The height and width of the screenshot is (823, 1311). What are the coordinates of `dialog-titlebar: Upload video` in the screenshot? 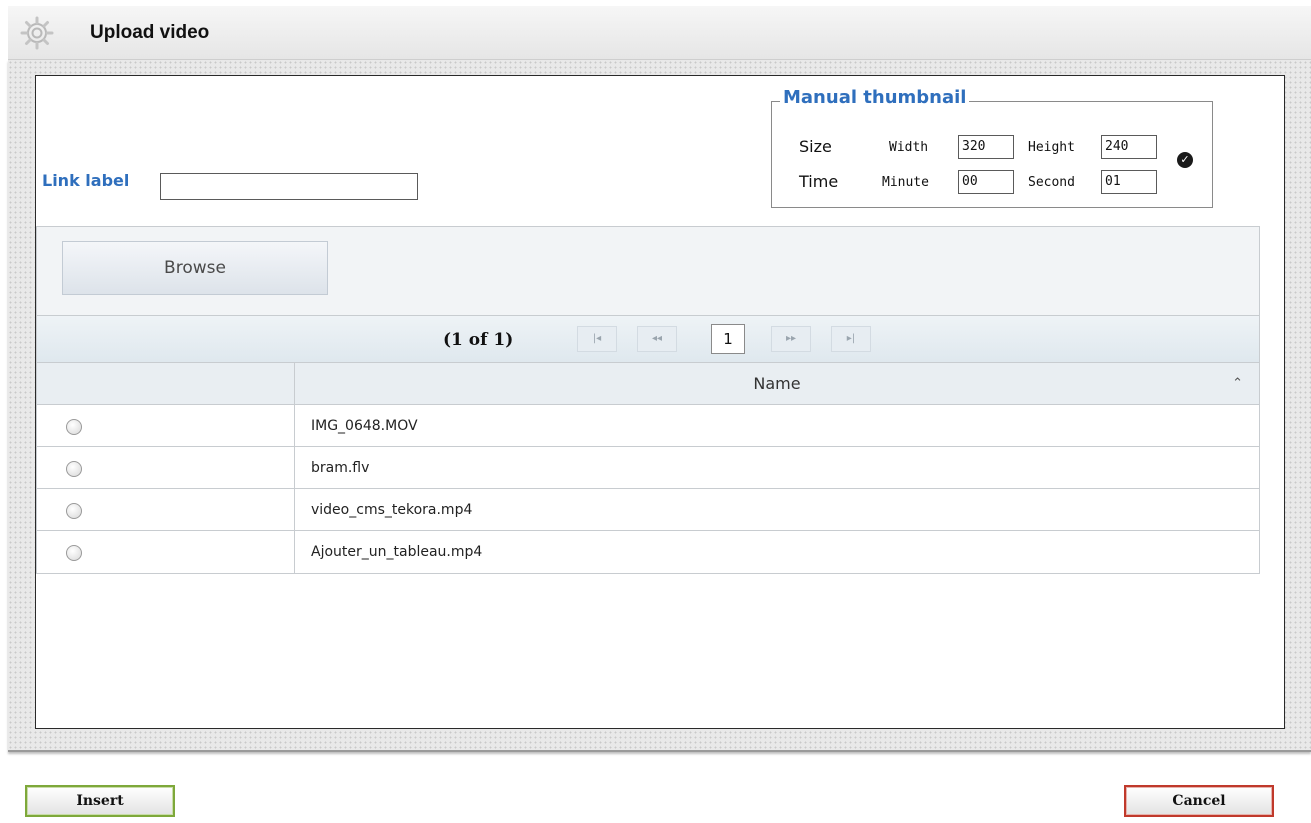 It's located at (659, 33).